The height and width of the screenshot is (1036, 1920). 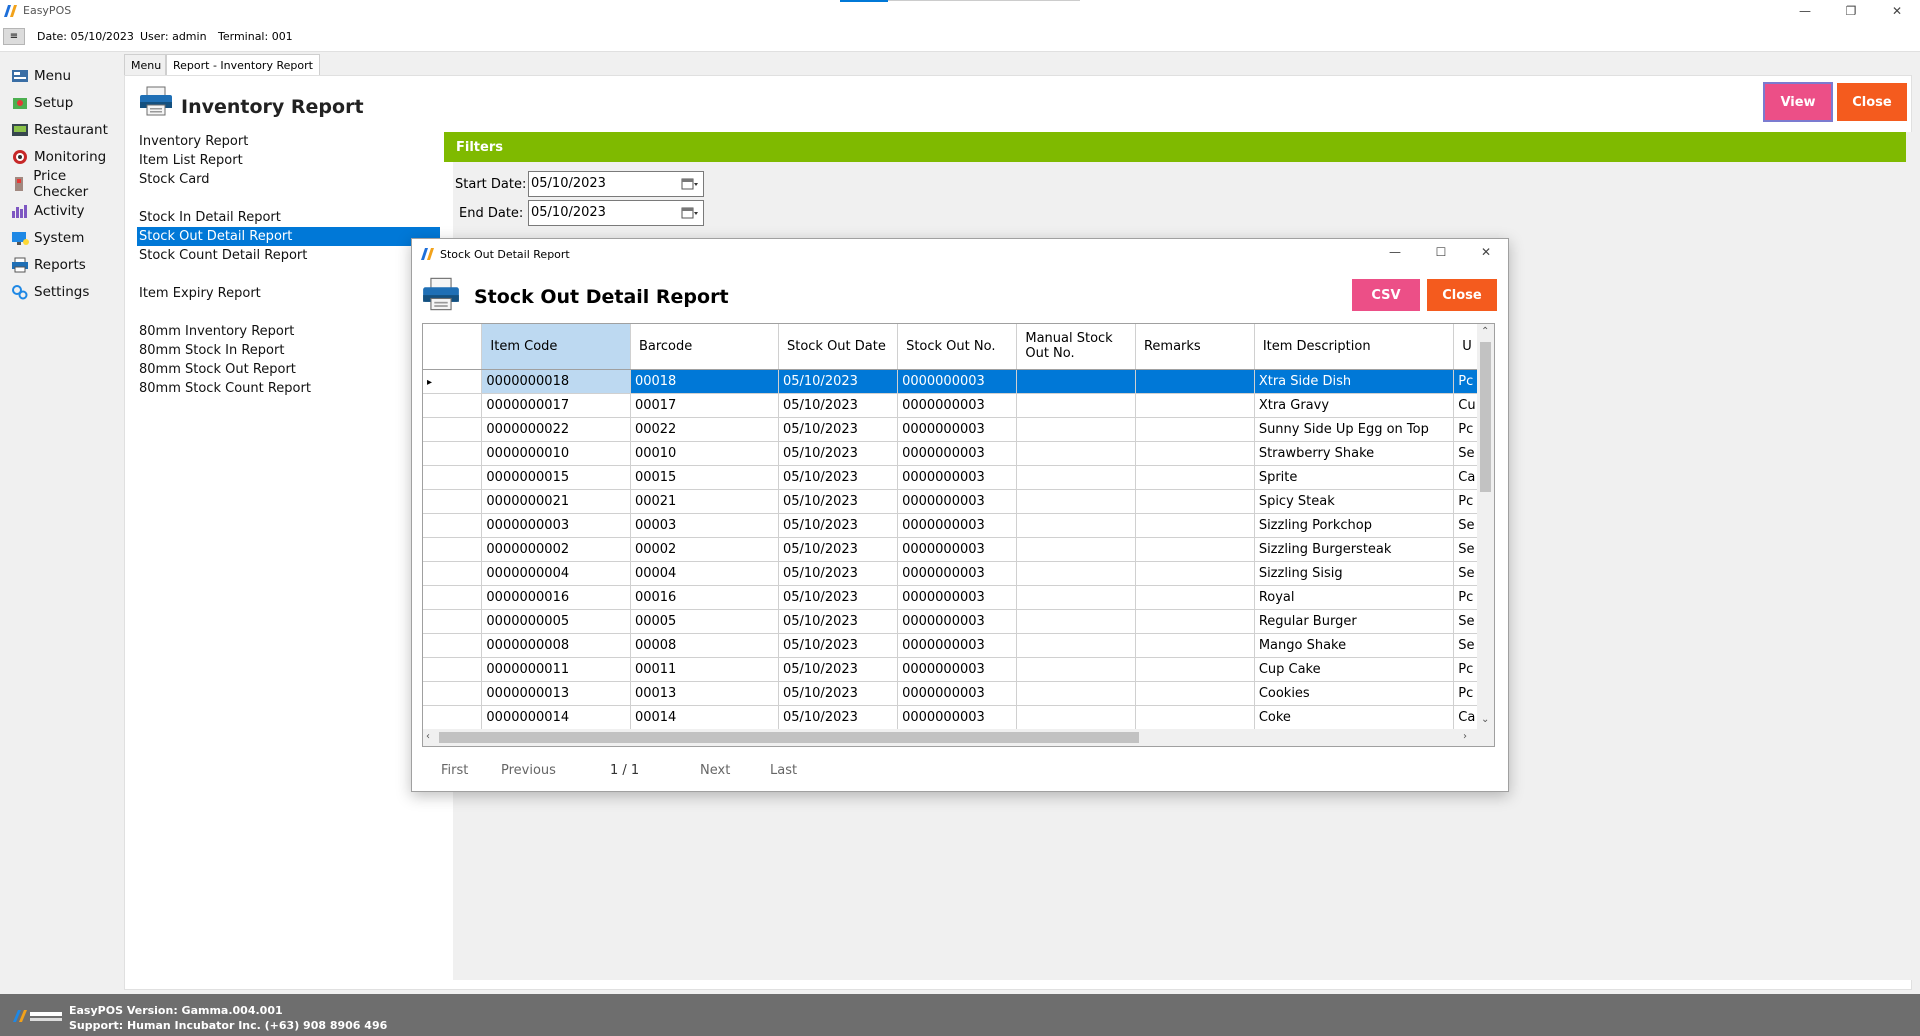 I want to click on nav-item-price-checker: Price Checker, so click(x=61, y=184).